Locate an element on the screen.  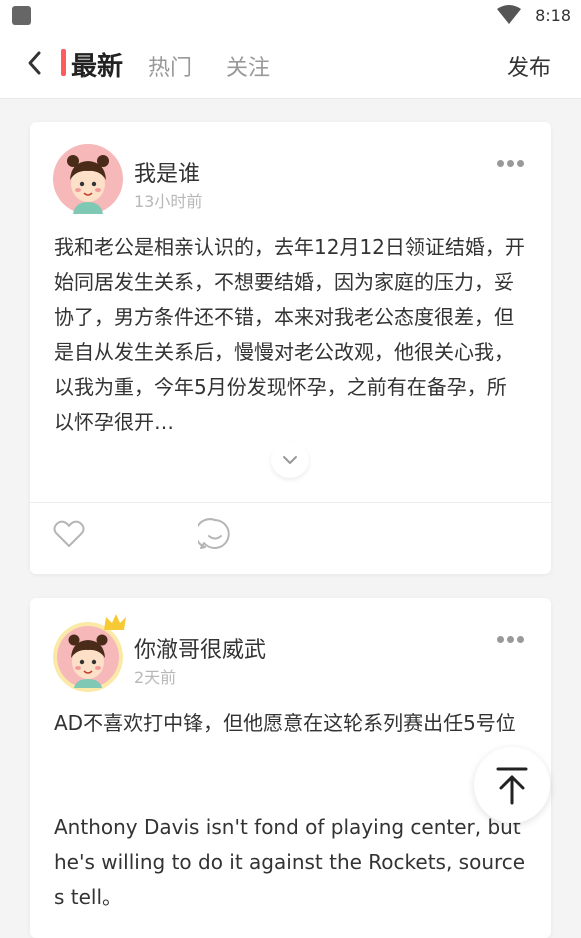
status-bar: 8:18 is located at coordinates (290, 16).